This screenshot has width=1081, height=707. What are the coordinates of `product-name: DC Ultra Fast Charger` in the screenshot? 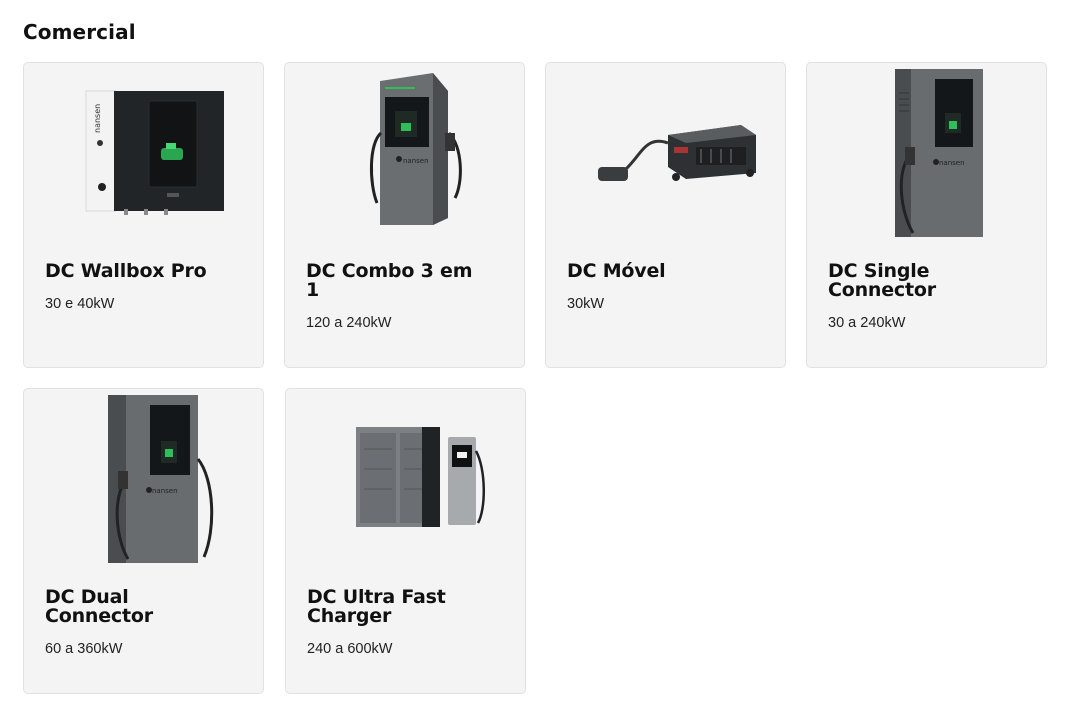 It's located at (376, 606).